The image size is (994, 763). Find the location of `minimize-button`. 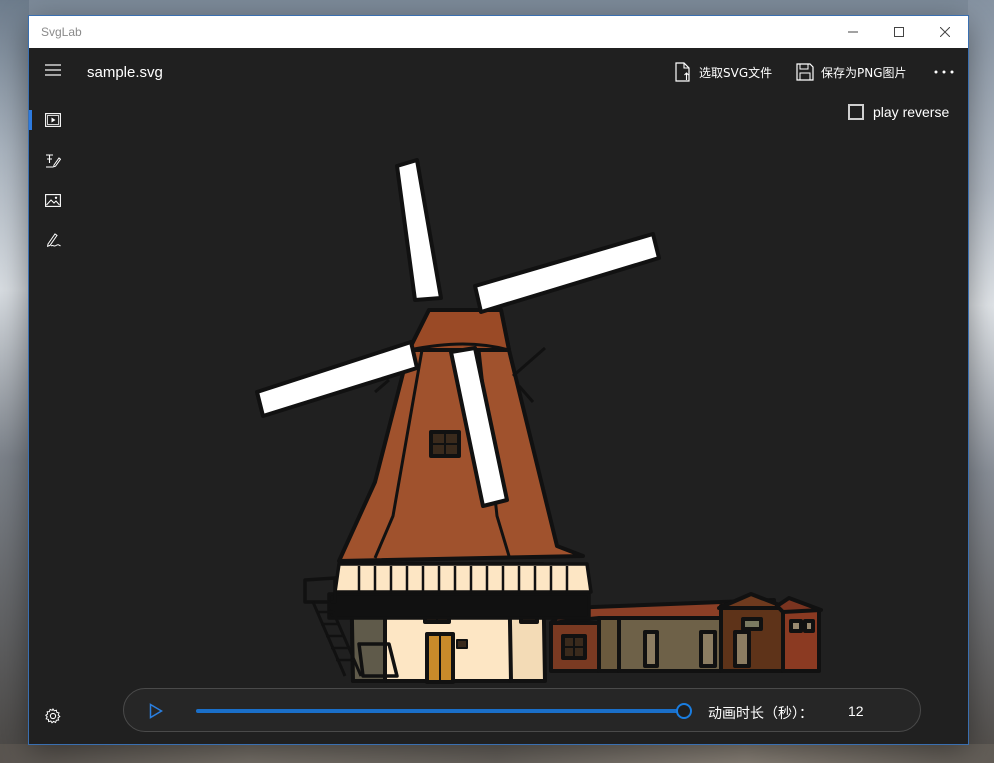

minimize-button is located at coordinates (853, 32).